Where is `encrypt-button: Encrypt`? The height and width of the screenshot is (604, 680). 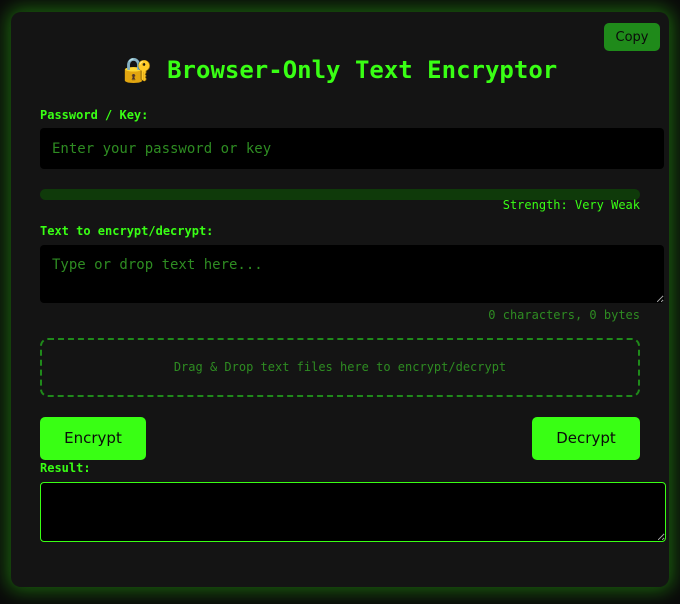
encrypt-button: Encrypt is located at coordinates (93, 438).